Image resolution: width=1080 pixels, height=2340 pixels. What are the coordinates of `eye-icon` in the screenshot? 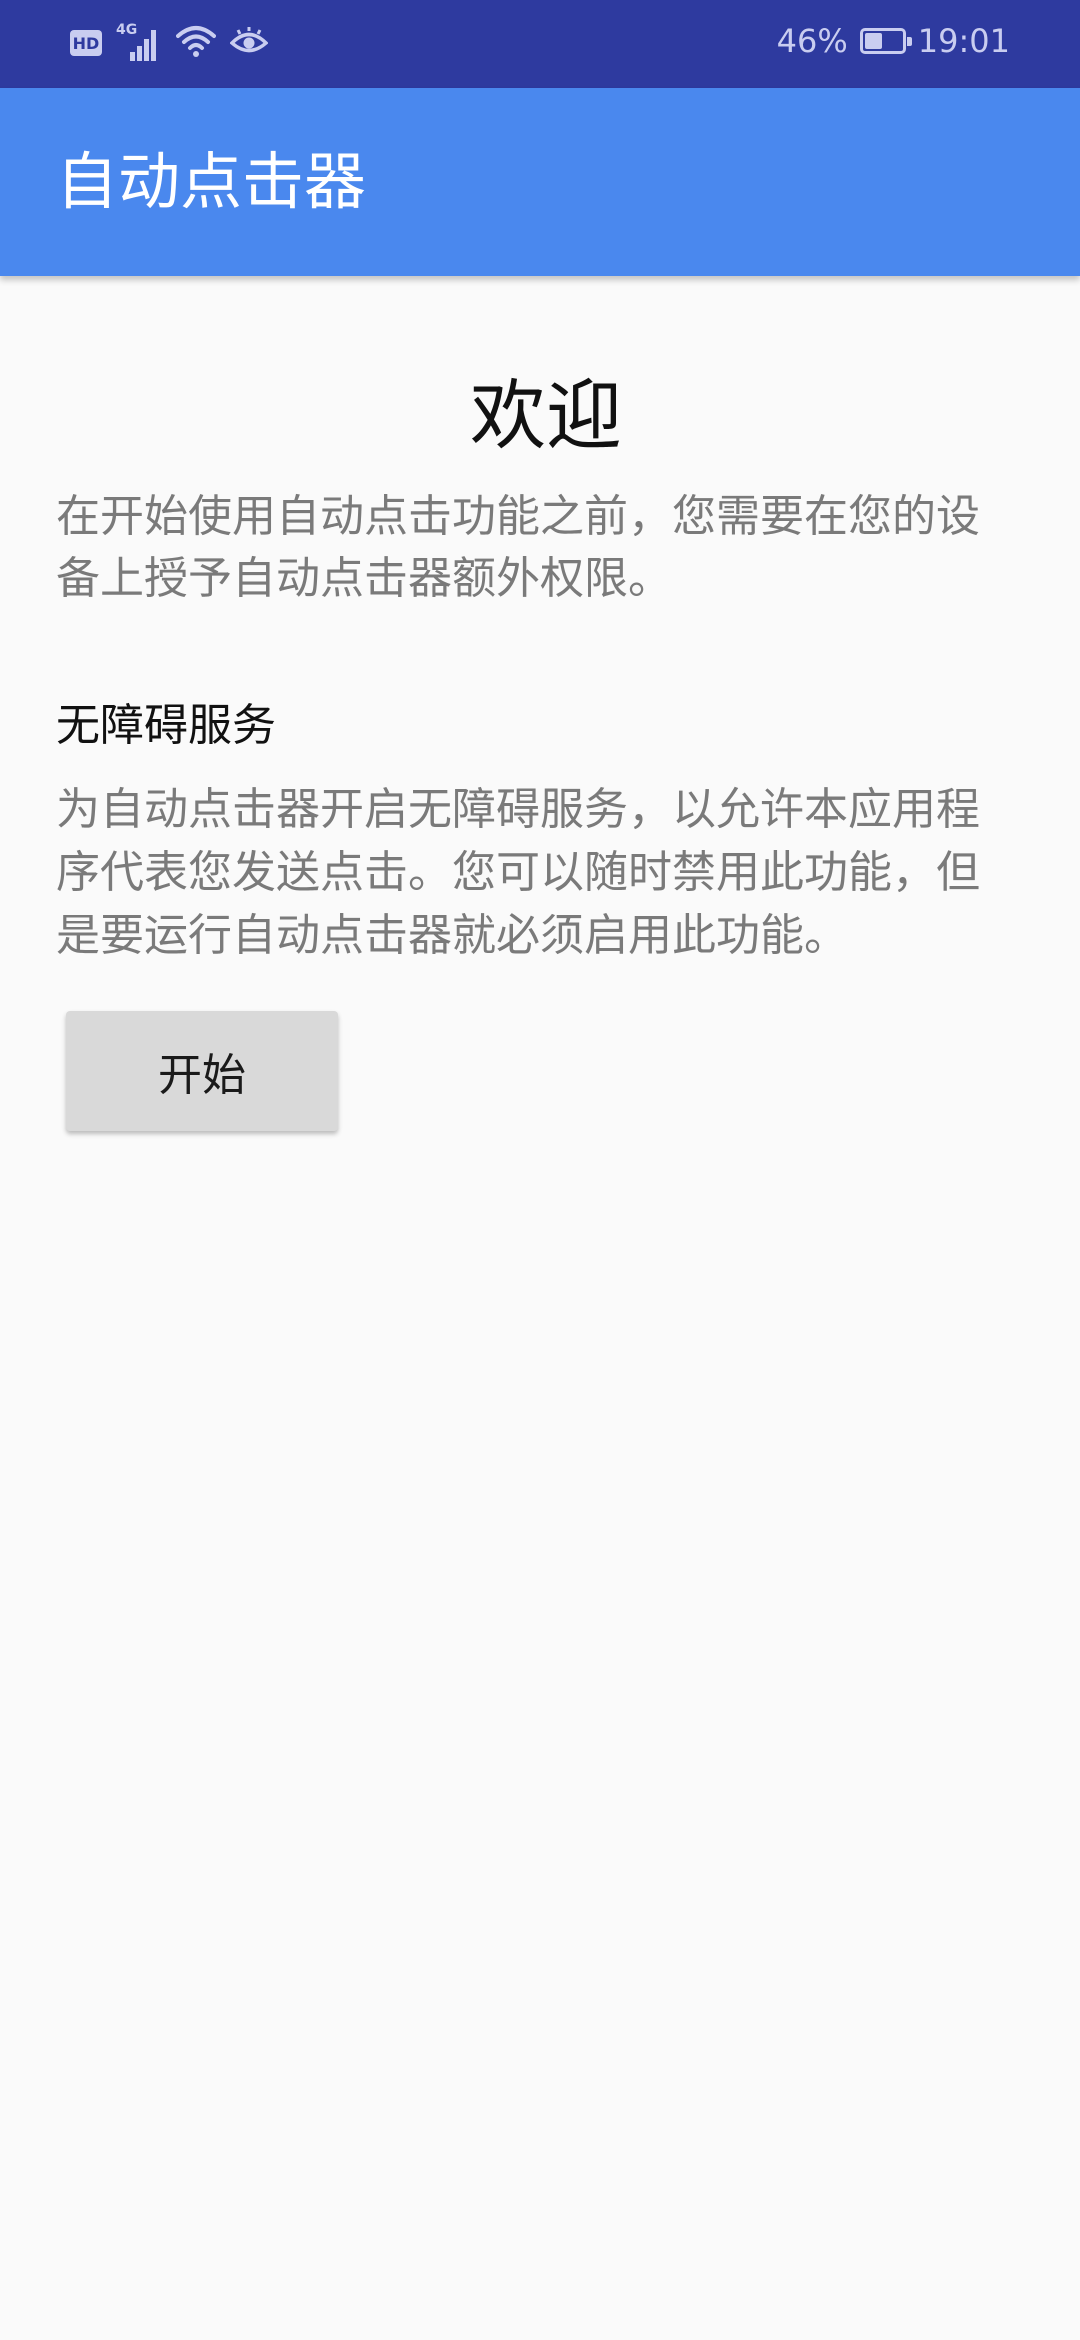 It's located at (249, 43).